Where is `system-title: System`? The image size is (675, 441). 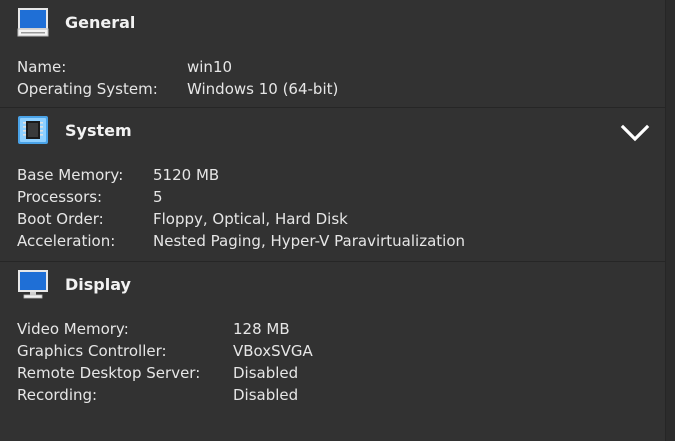
system-title: System is located at coordinates (98, 130).